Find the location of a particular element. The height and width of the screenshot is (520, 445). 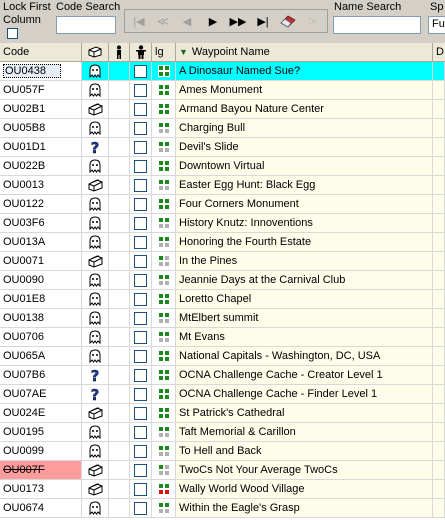

prior-page-icon: ≪ is located at coordinates (163, 21).